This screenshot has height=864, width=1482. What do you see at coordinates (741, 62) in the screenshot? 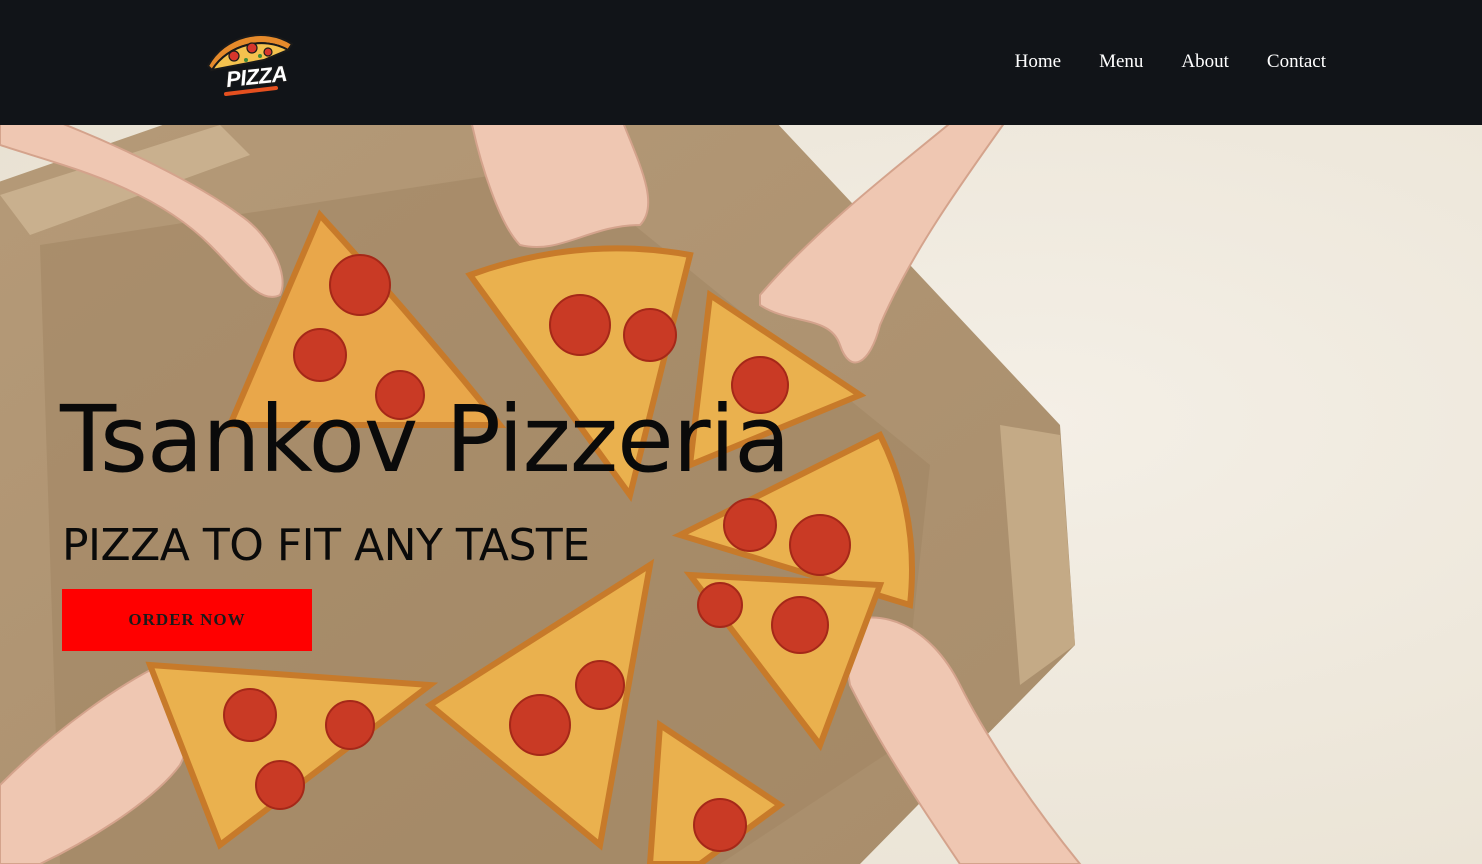
I see `site-header: PIZZA Home Menu About Contact` at bounding box center [741, 62].